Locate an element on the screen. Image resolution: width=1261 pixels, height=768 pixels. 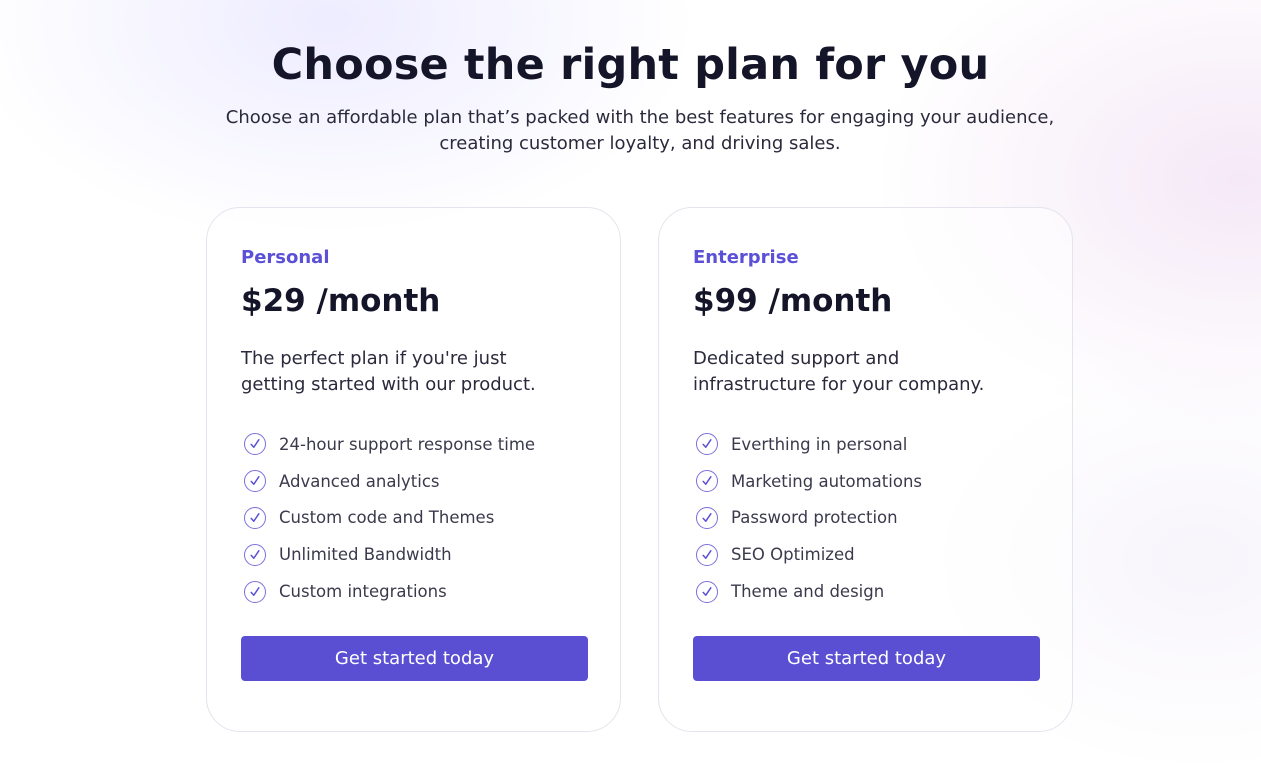
feature-label: Custom code and Themes is located at coordinates (387, 518).